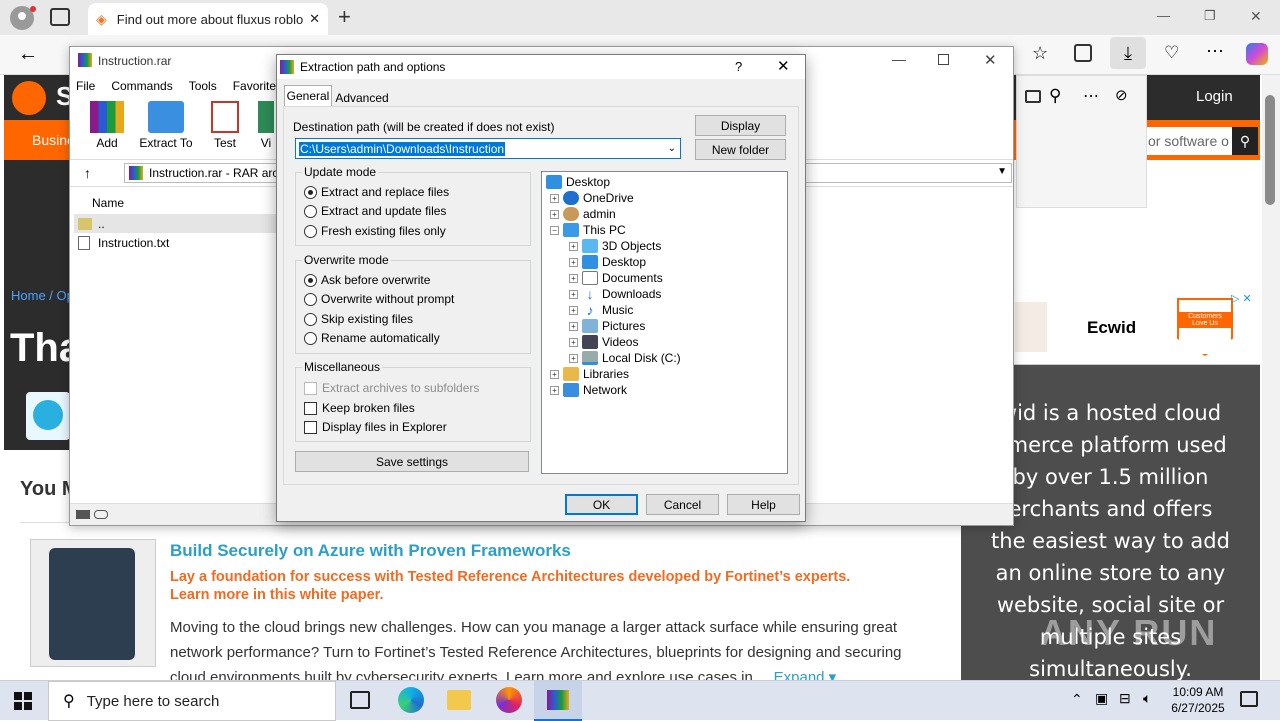  Describe the element at coordinates (571, 214) in the screenshot. I see `user-icon` at that location.